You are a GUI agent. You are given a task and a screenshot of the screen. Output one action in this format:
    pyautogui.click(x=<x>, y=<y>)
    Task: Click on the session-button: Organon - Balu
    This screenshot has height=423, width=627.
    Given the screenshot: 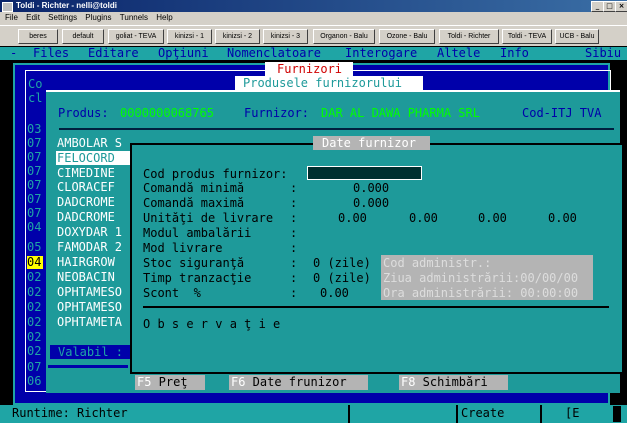 What is the action you would take?
    pyautogui.click(x=344, y=36)
    